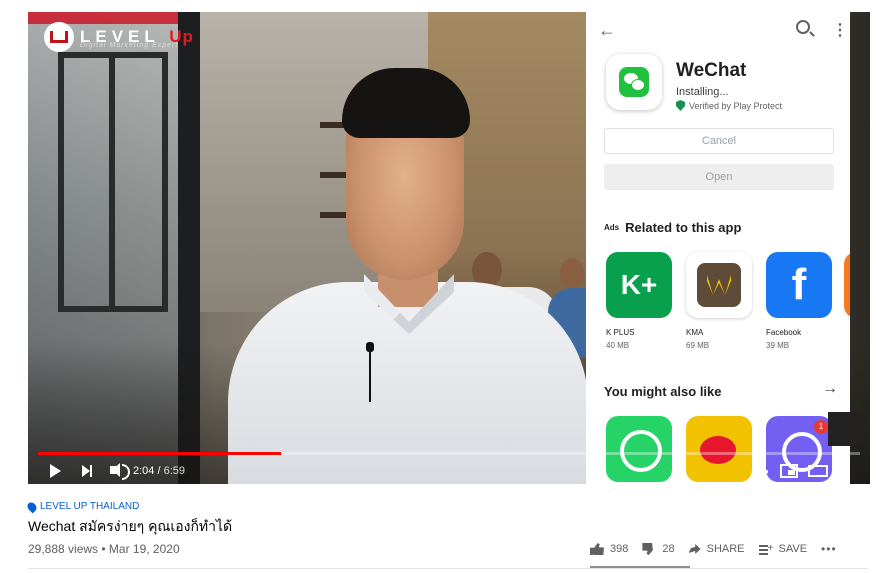 The width and height of the screenshot is (876, 573). I want to click on time-display: 2:04 / 6:59, so click(159, 471).